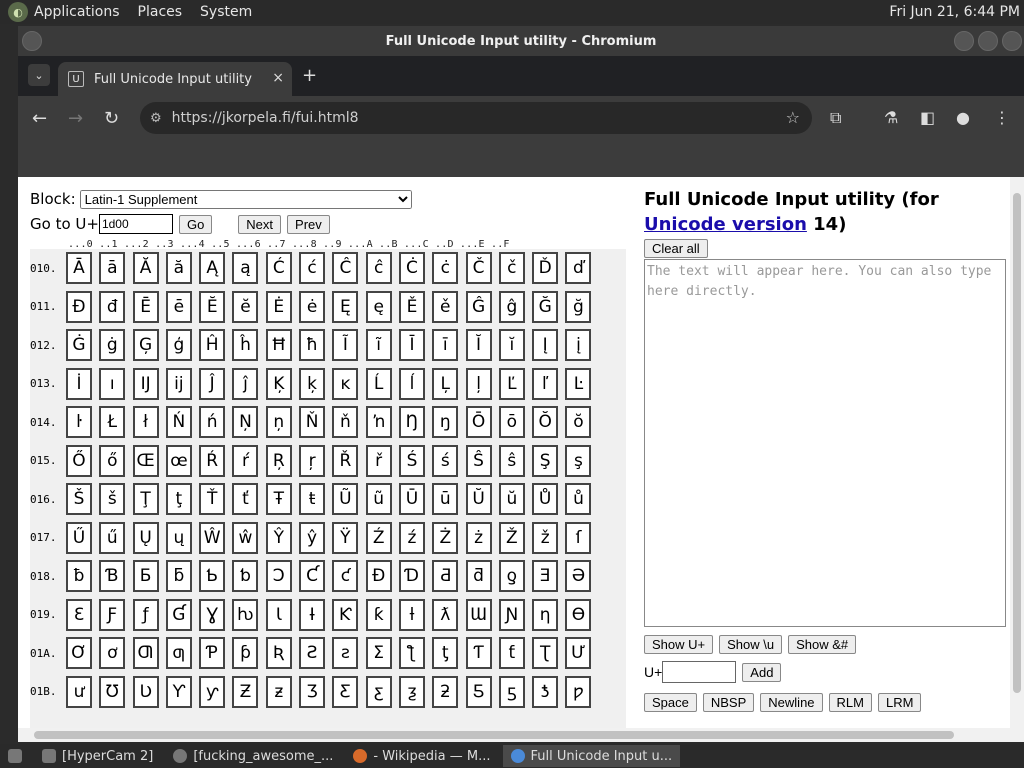  I want to click on char-cell: Ī, so click(411, 345).